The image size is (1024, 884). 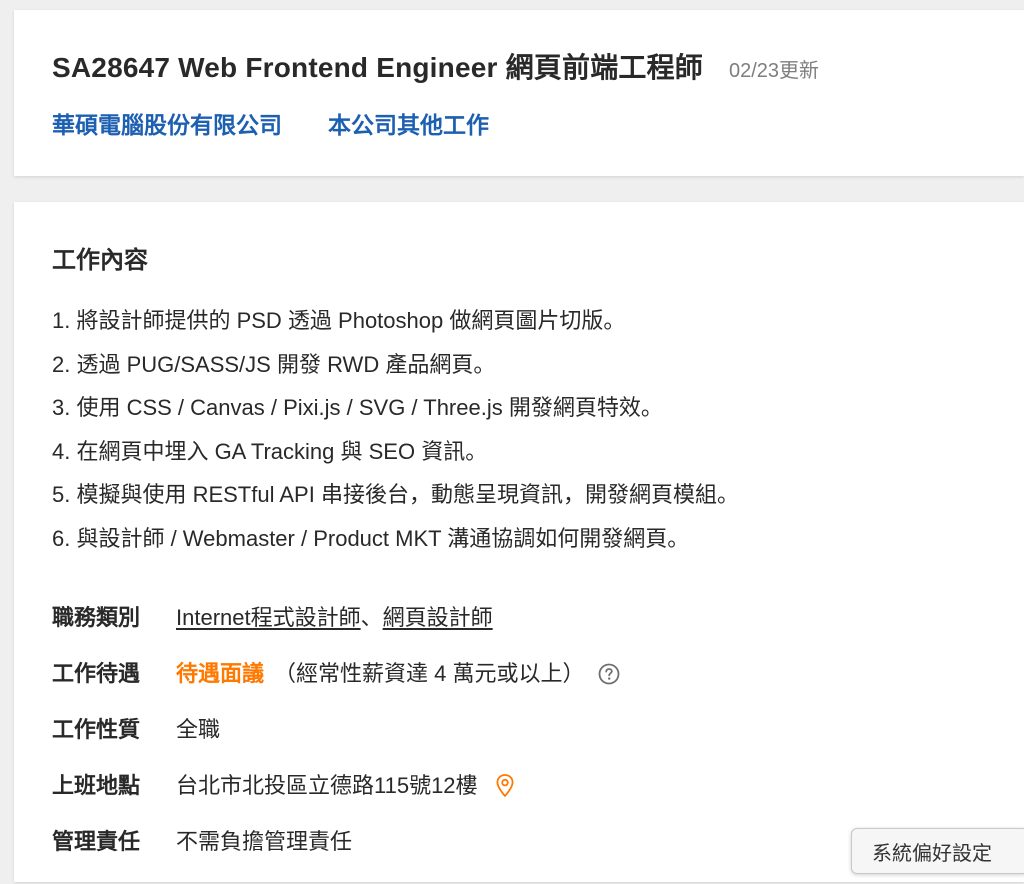 I want to click on job-title: SA28647 Web Frontend Engineer 網頁前端工程師, so click(x=377, y=67).